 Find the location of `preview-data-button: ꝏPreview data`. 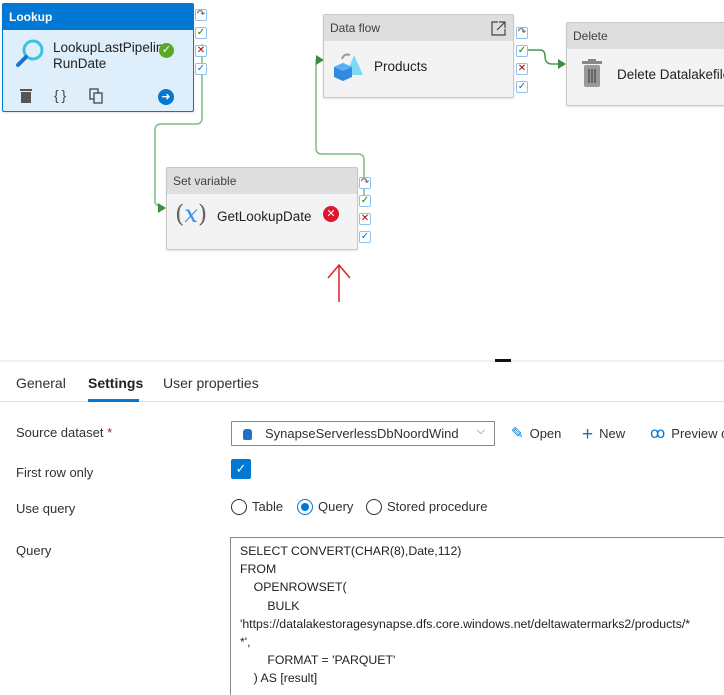

preview-data-button: ꝏPreview data is located at coordinates (687, 433).